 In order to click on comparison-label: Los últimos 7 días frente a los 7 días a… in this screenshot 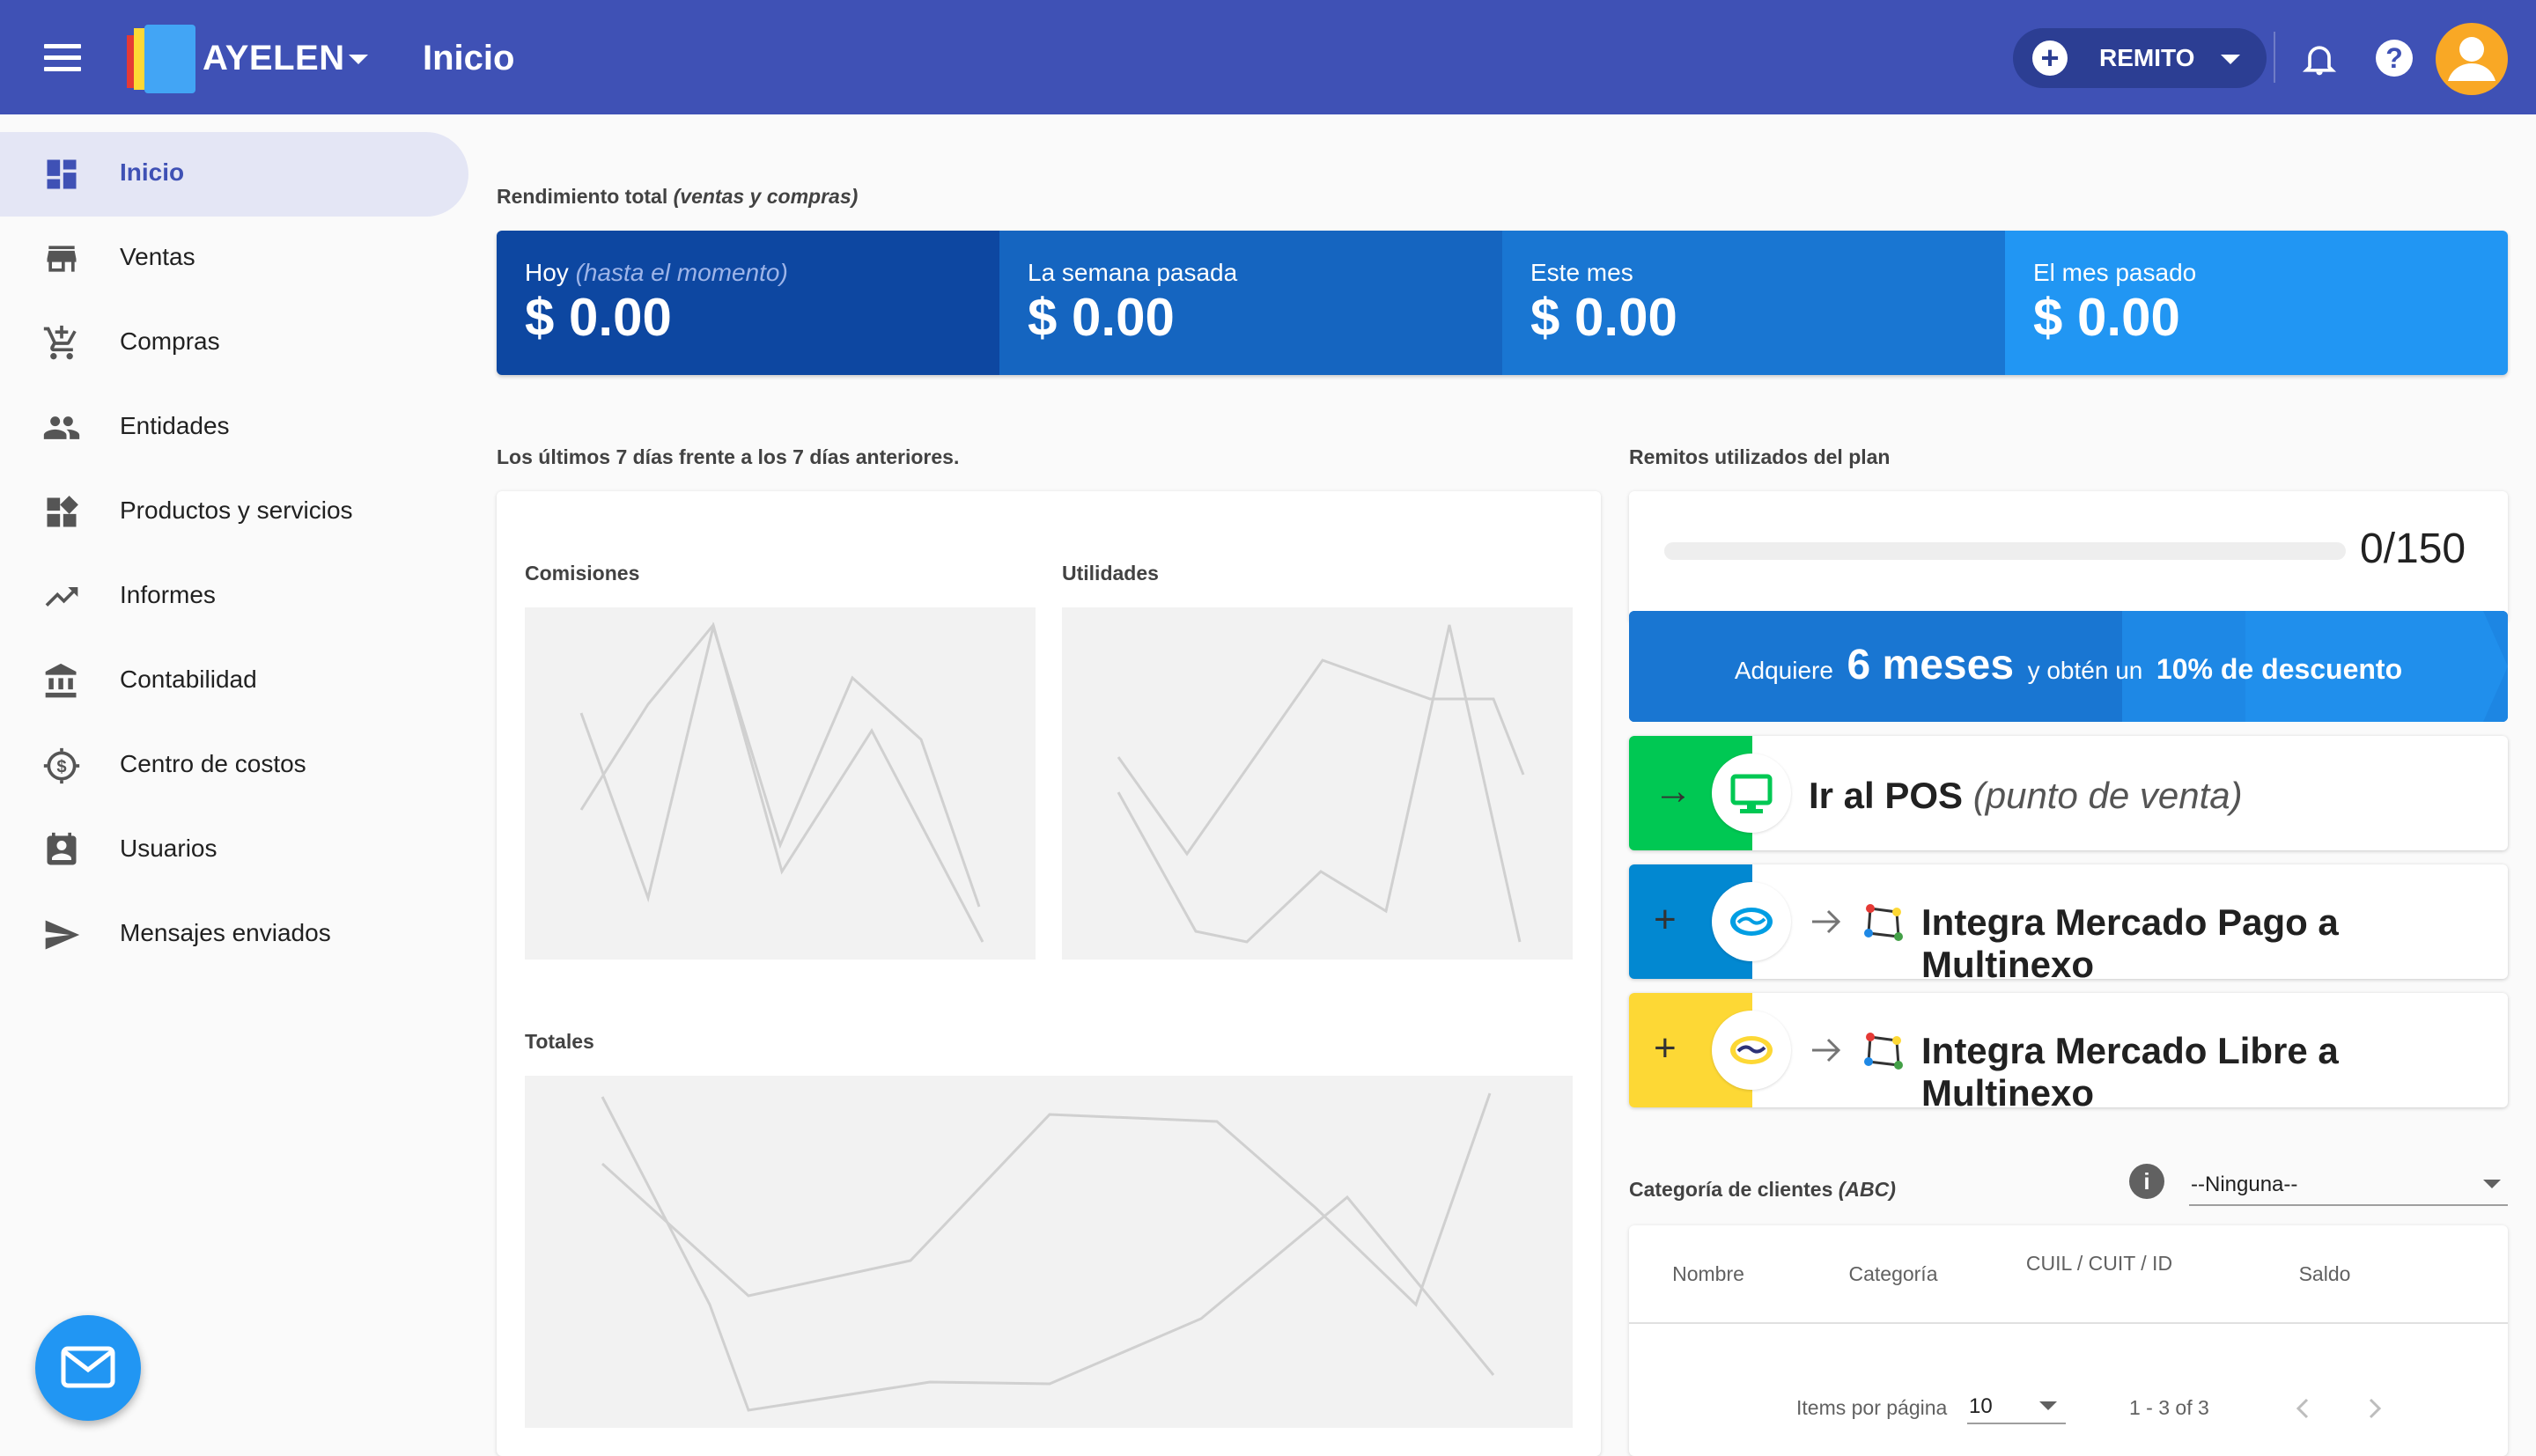, I will do `click(728, 456)`.